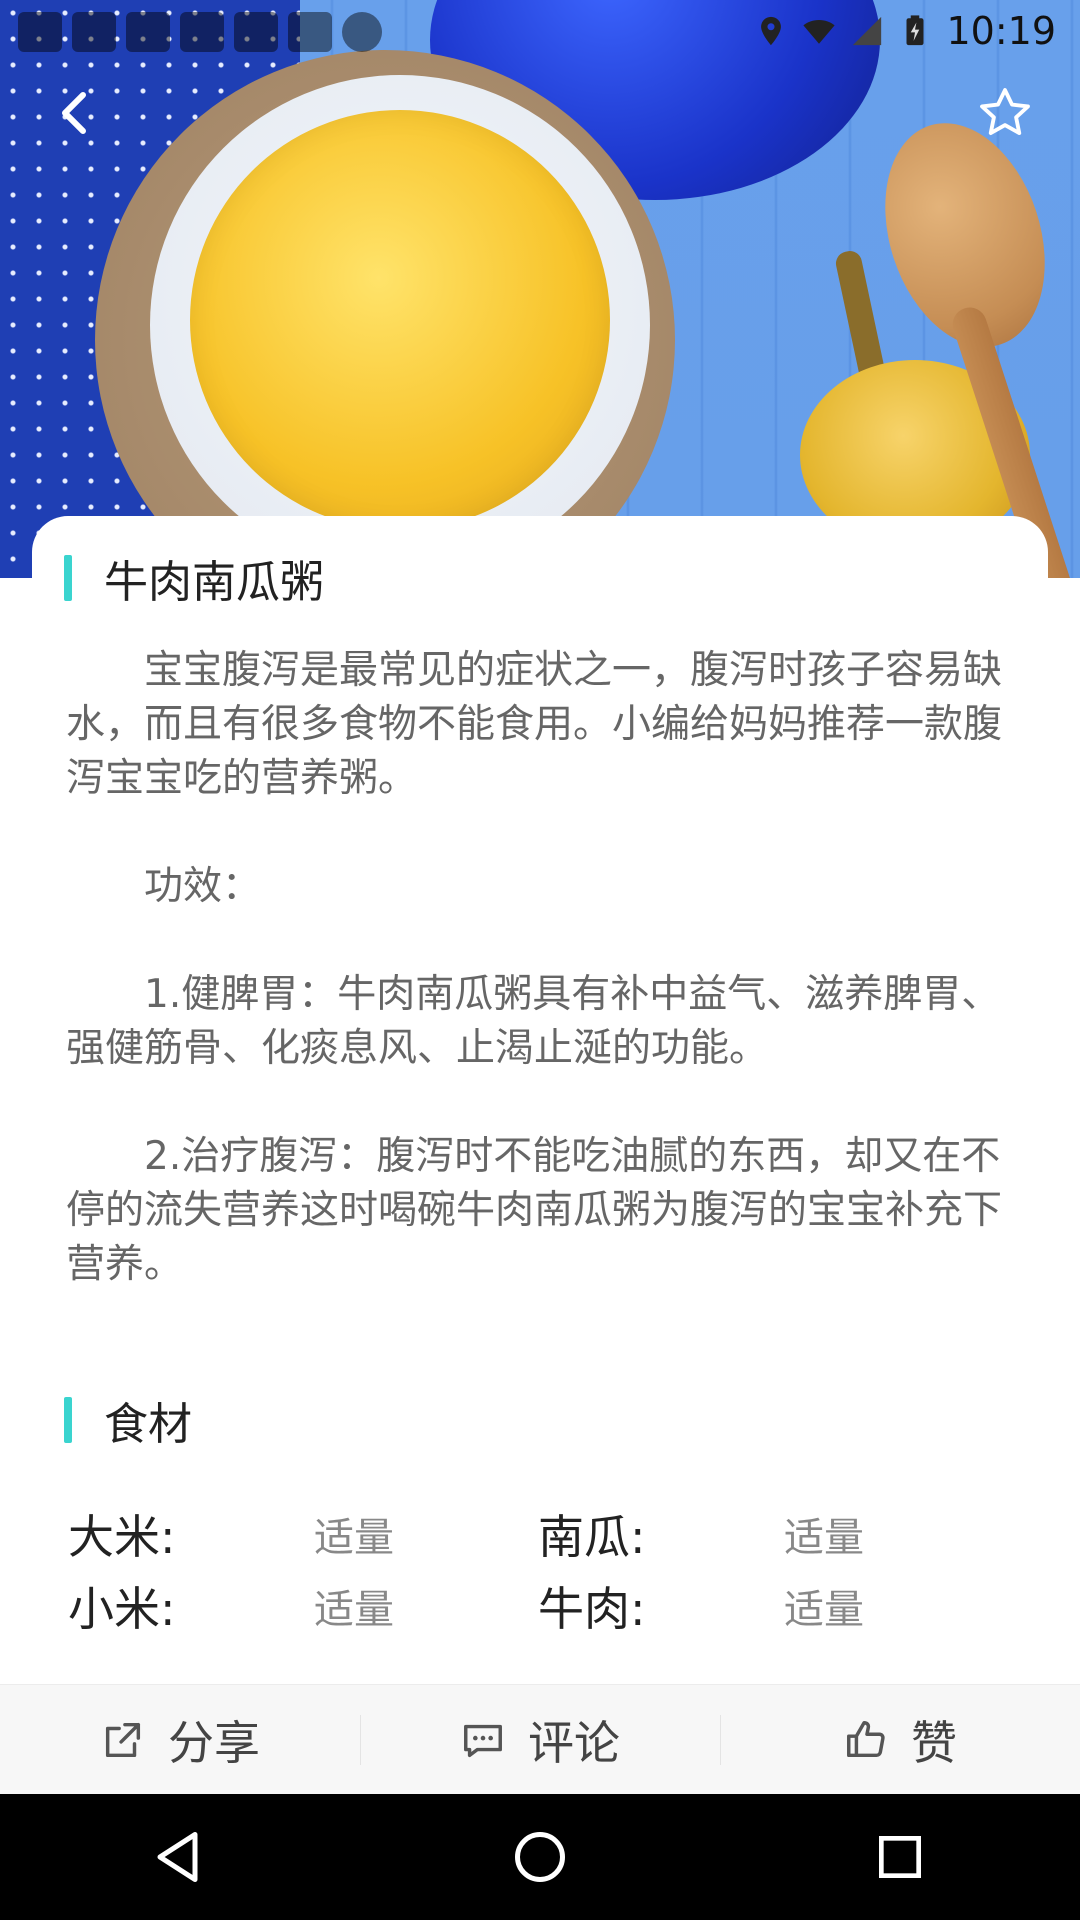  I want to click on nav-back-button, so click(180, 1857).